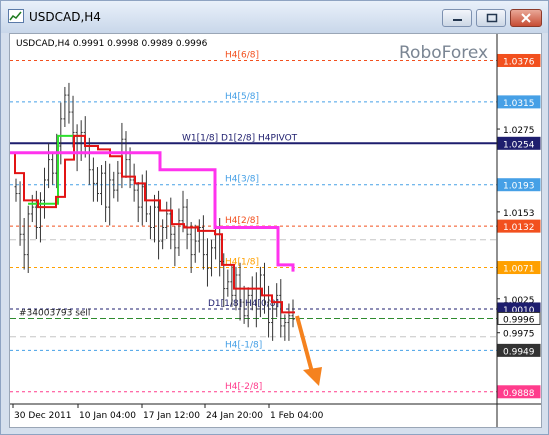 The width and height of the screenshot is (549, 435). I want to click on time-label: 10 Jan 04:00, so click(107, 416).